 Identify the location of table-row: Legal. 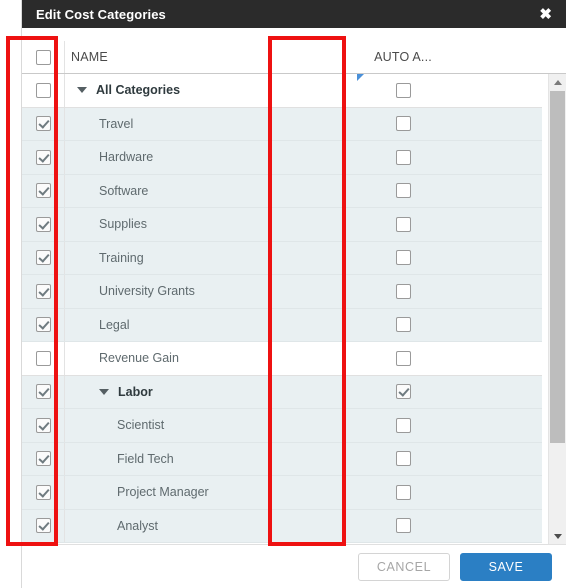
(282, 325).